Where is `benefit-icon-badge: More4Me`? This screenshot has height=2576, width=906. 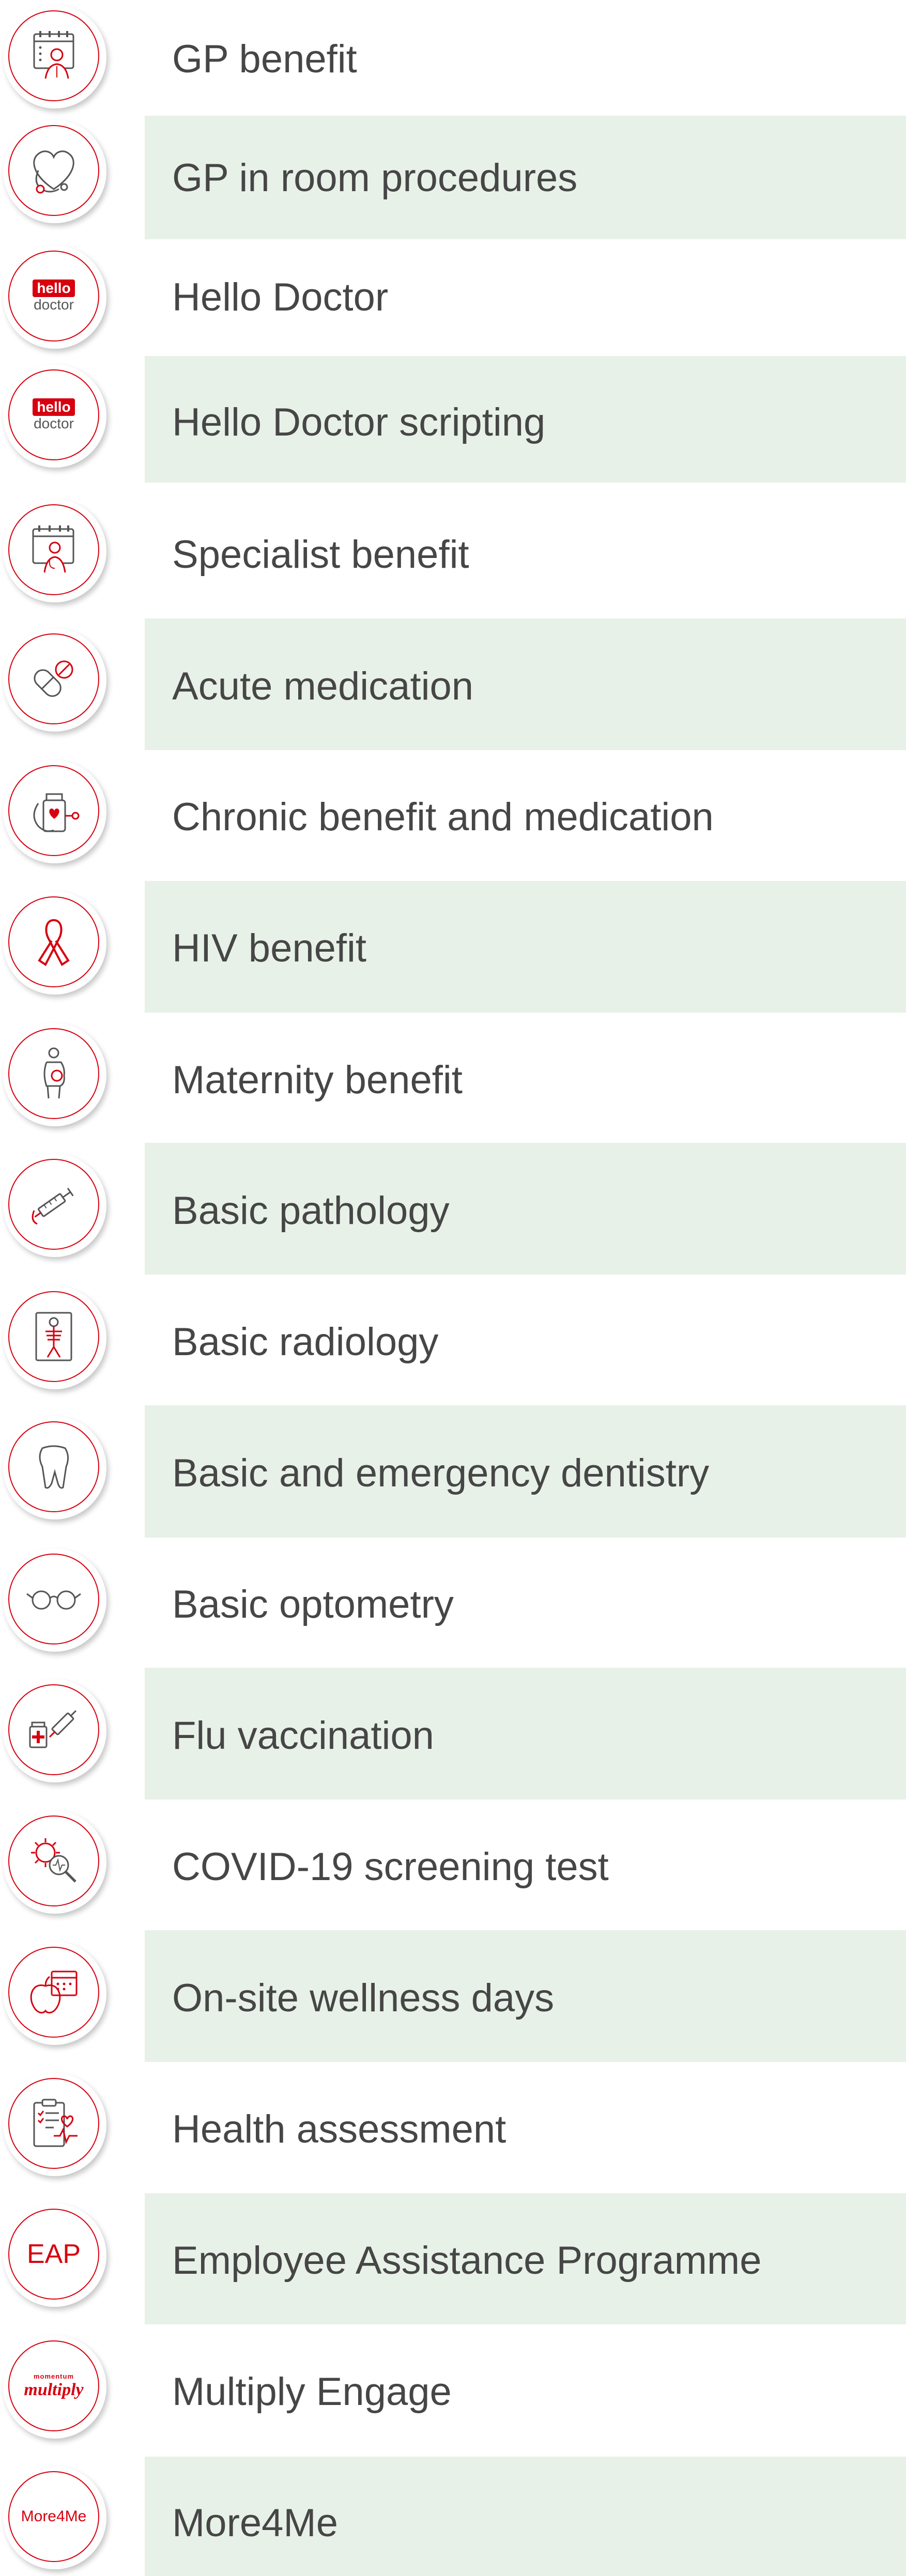
benefit-icon-badge: More4Me is located at coordinates (54, 2517).